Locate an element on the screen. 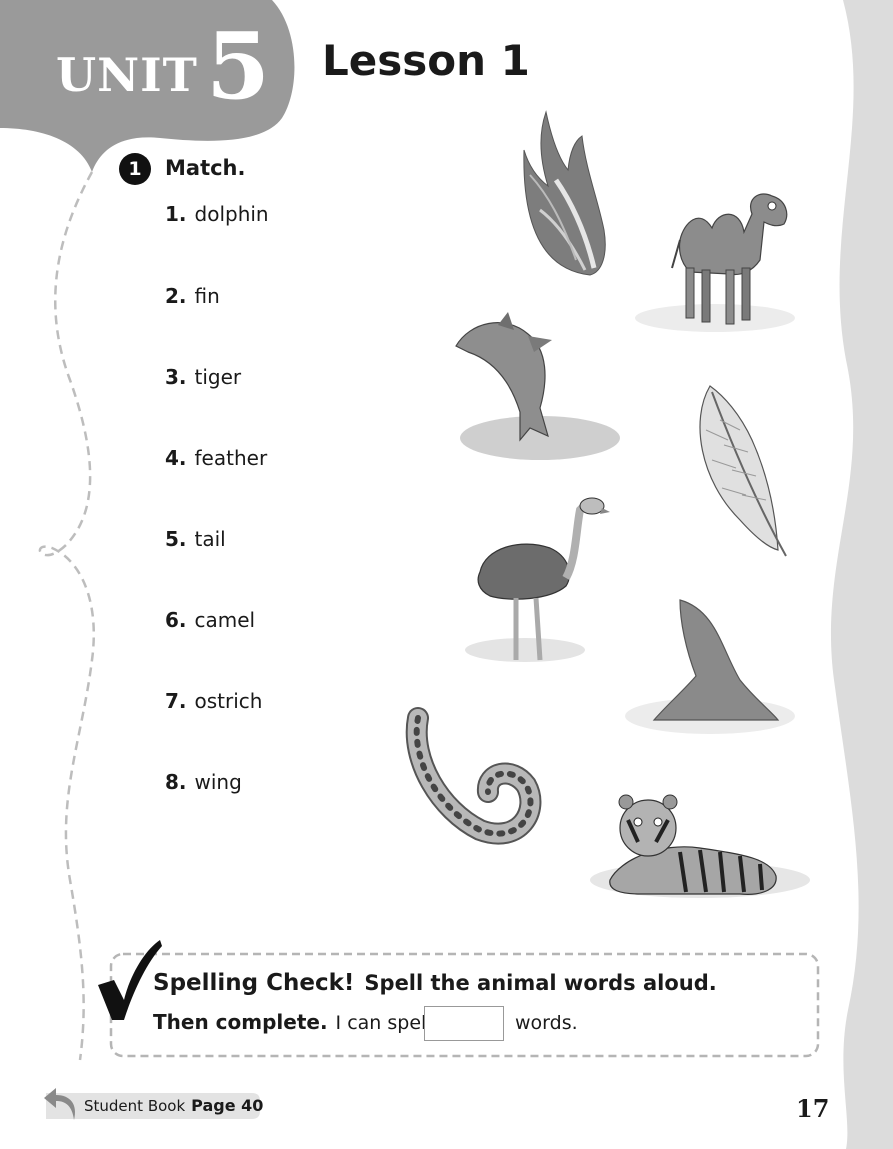 Image resolution: width=893 pixels, height=1149 pixels. feather-illustration is located at coordinates (743, 471).